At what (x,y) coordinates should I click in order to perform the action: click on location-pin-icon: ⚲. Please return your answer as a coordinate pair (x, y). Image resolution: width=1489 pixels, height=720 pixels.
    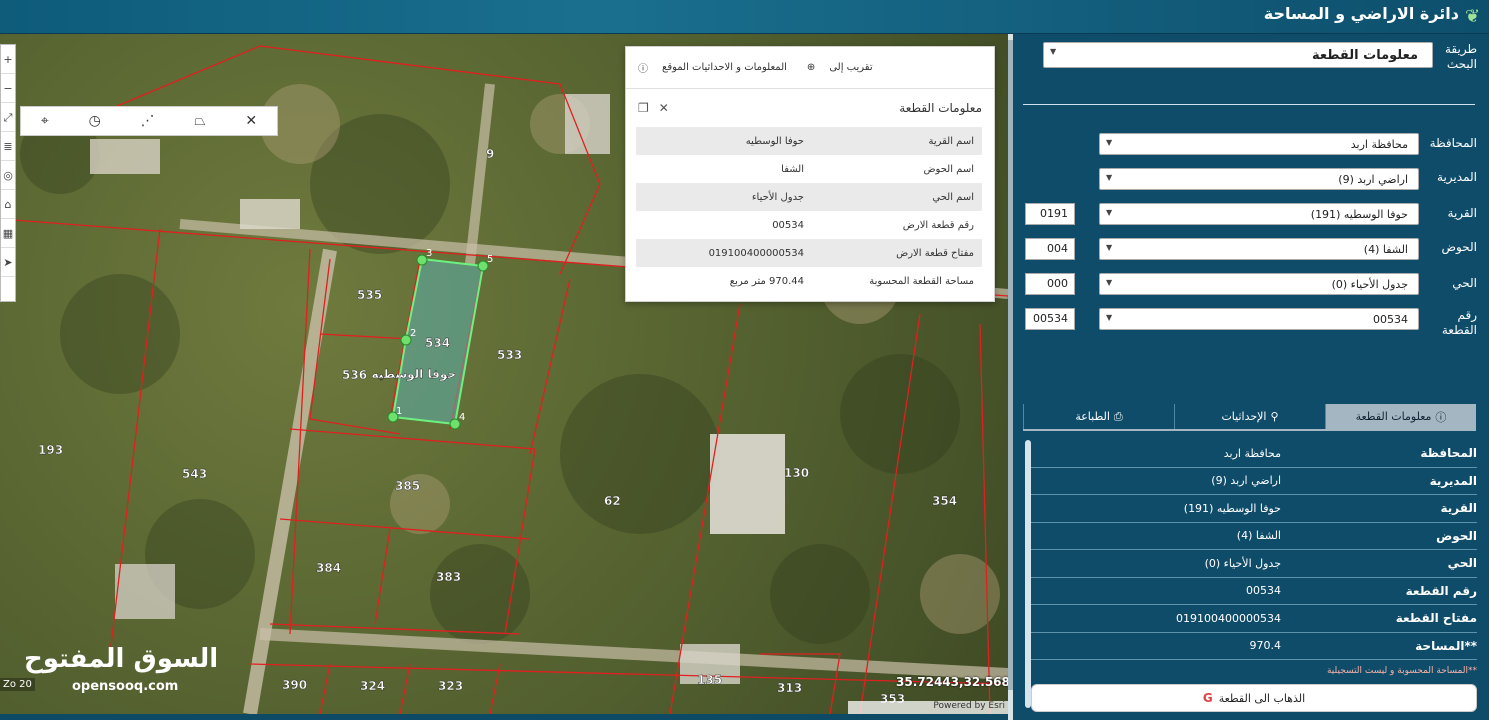
    Looking at the image, I should click on (1274, 416).